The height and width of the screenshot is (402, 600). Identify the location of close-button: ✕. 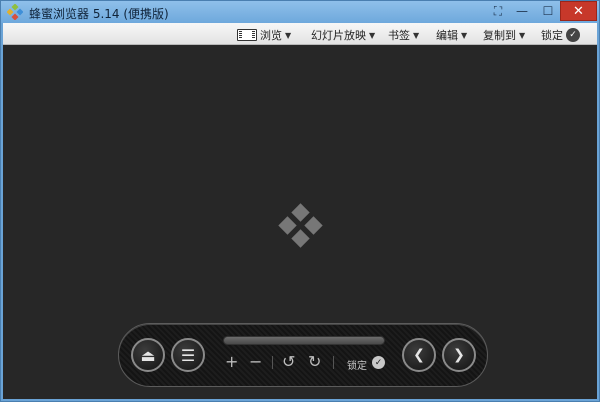
(578, 11).